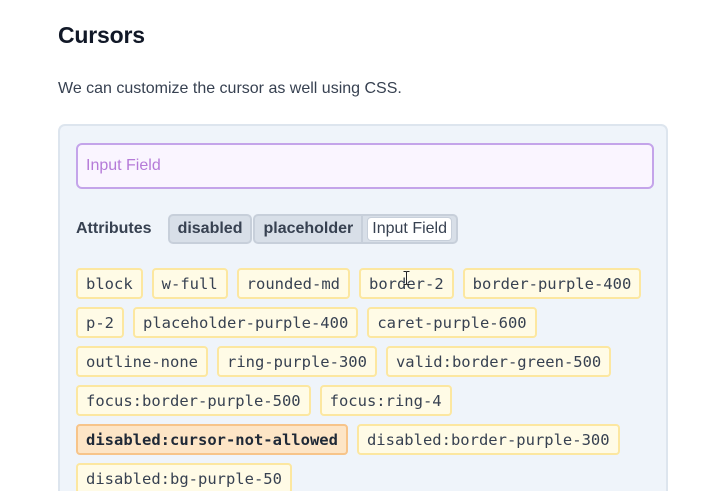  I want to click on attribute-placeholder-value-wrap: Input Field, so click(410, 229).